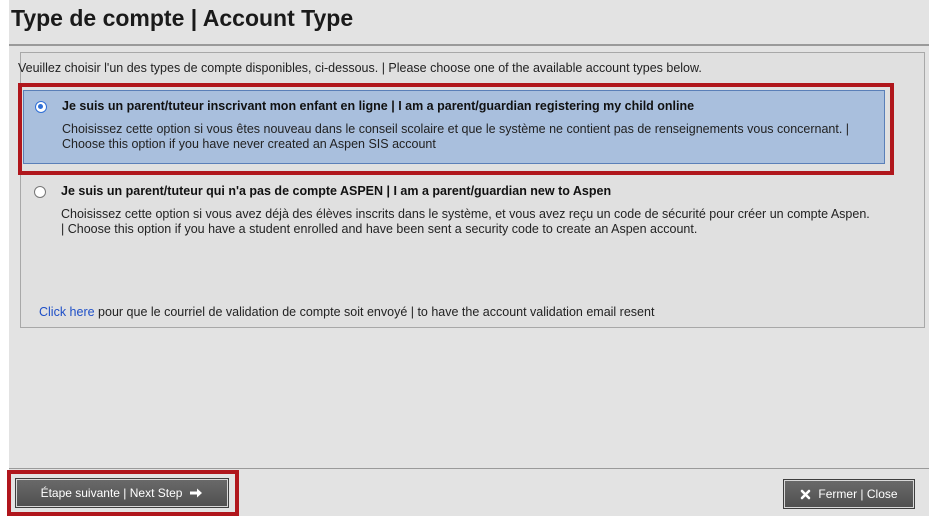 This screenshot has height=516, width=929. Describe the element at coordinates (858, 494) in the screenshot. I see `close-label: Fermer | Close` at that location.